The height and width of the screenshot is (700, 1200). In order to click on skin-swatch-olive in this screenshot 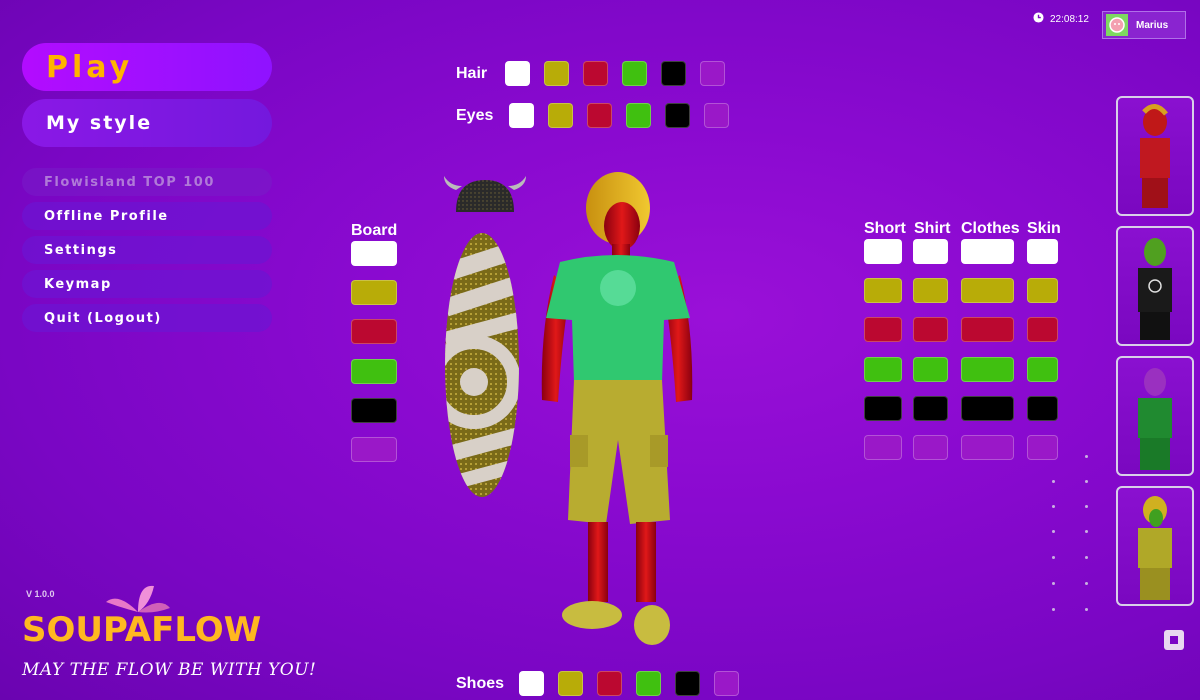, I will do `click(1042, 291)`.